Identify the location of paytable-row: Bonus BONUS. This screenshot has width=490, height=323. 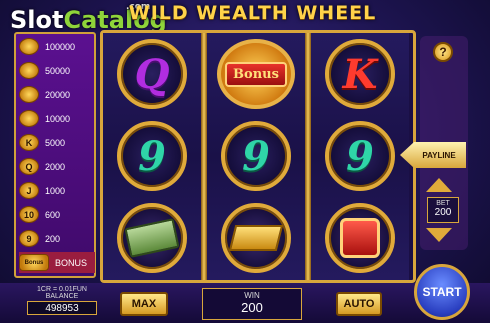
(57, 262).